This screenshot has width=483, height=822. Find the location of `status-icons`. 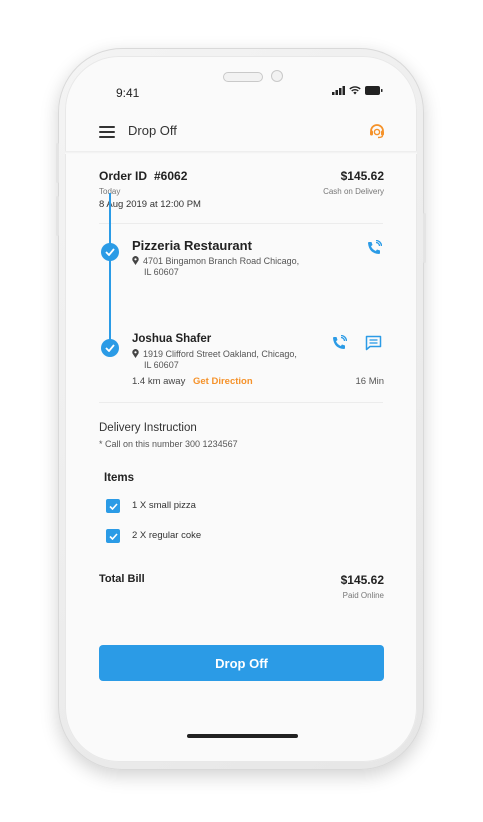

status-icons is located at coordinates (357, 90).